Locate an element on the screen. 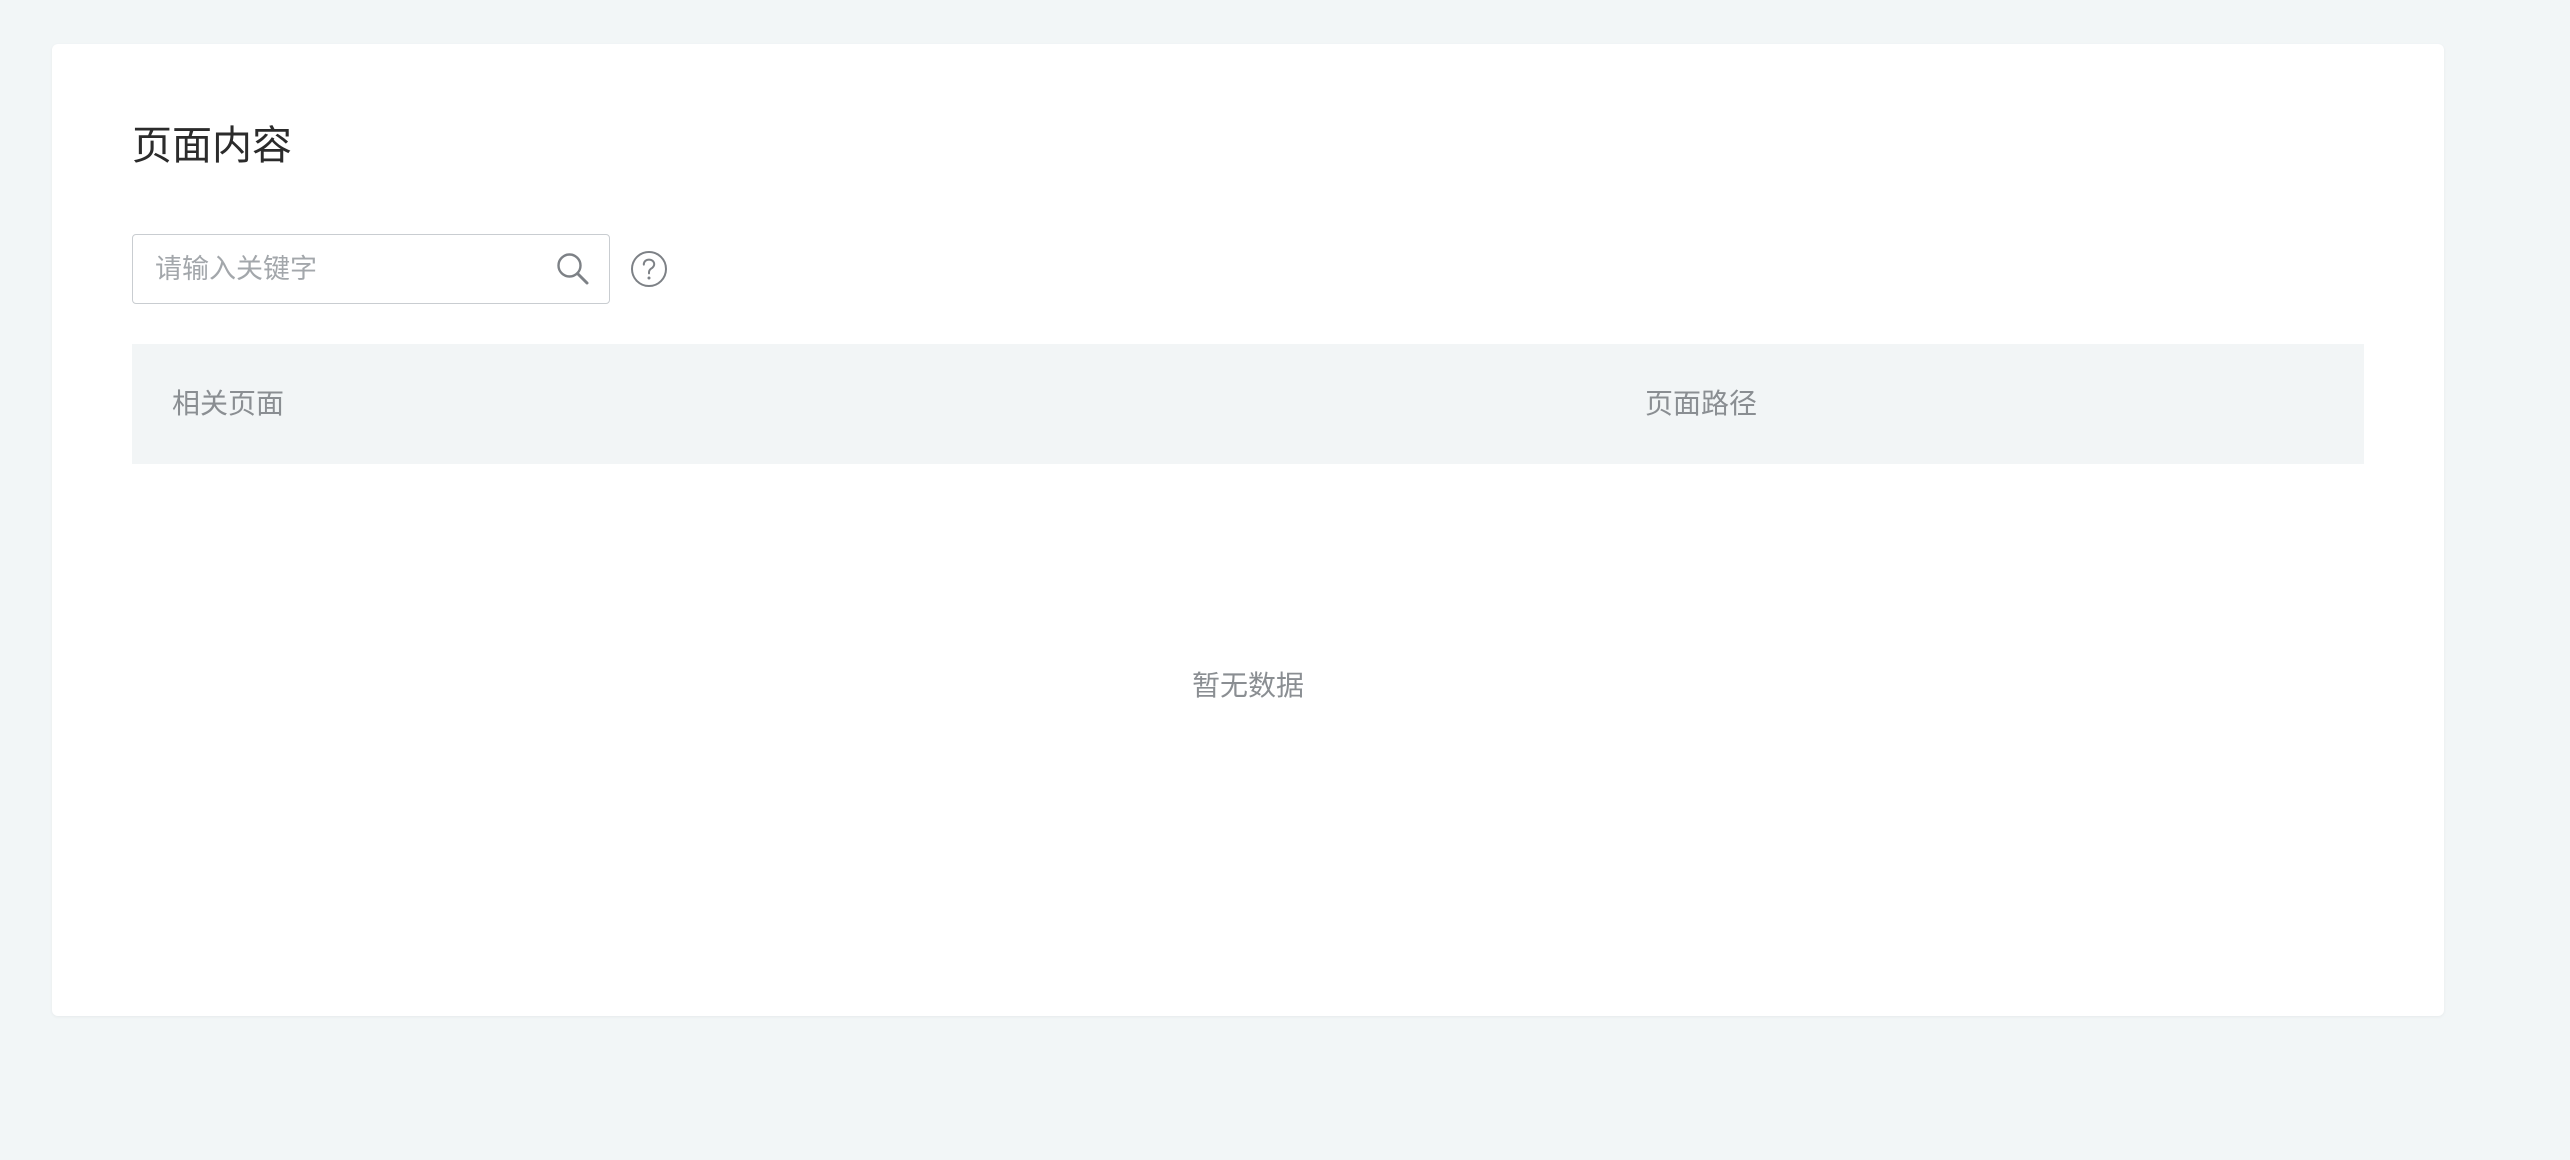 The height and width of the screenshot is (1160, 2570). column-header-page-path: 页面路径 is located at coordinates (1701, 403).